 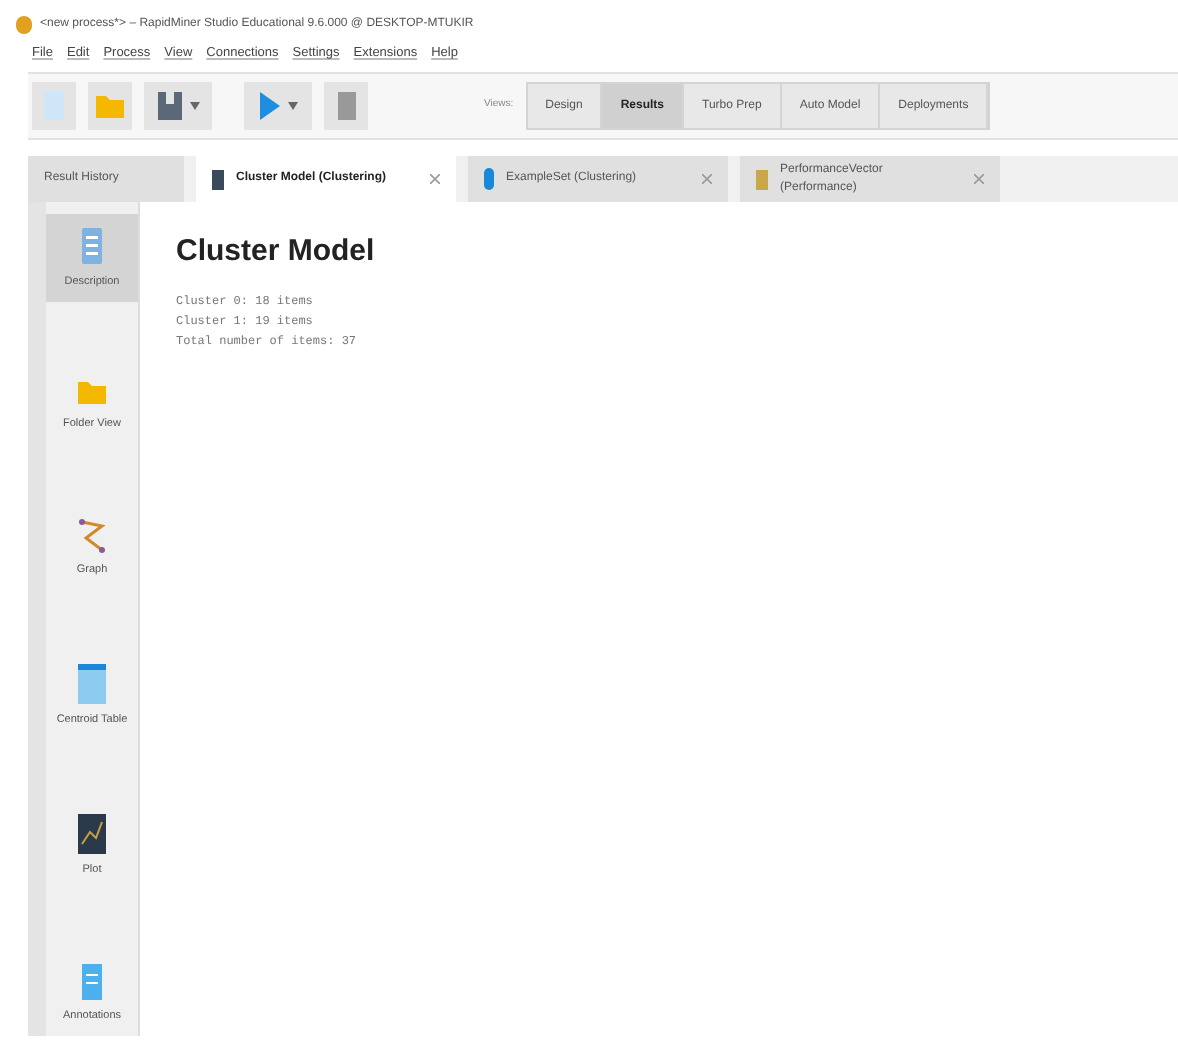 I want to click on content-title: Cluster Model, so click(x=276, y=252).